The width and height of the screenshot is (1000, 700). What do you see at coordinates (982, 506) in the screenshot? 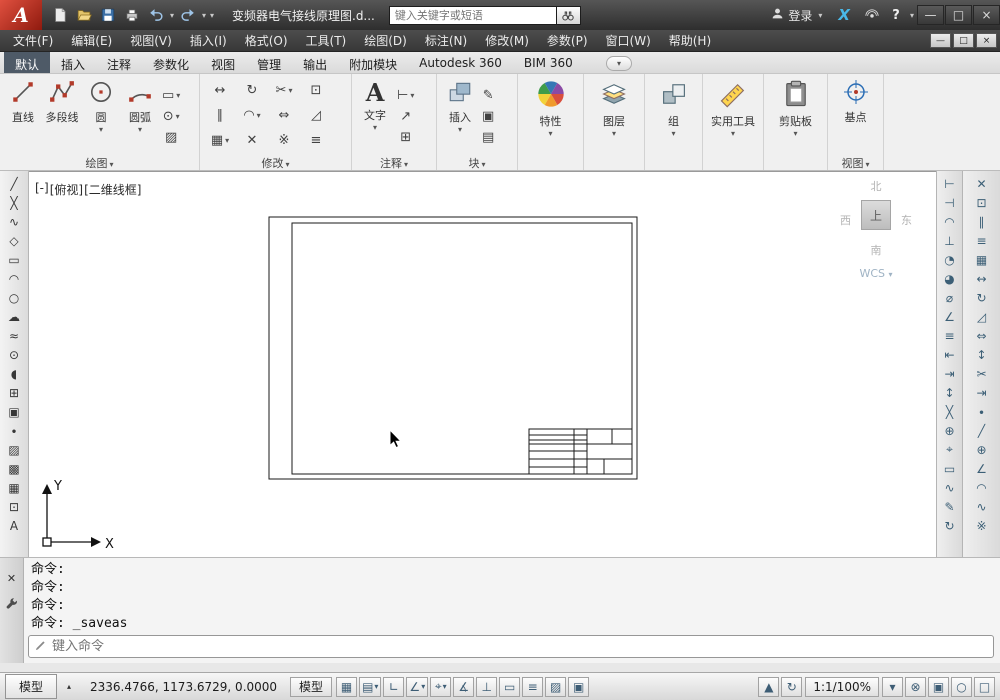
I see `blend-curves-icon: ∿` at bounding box center [982, 506].